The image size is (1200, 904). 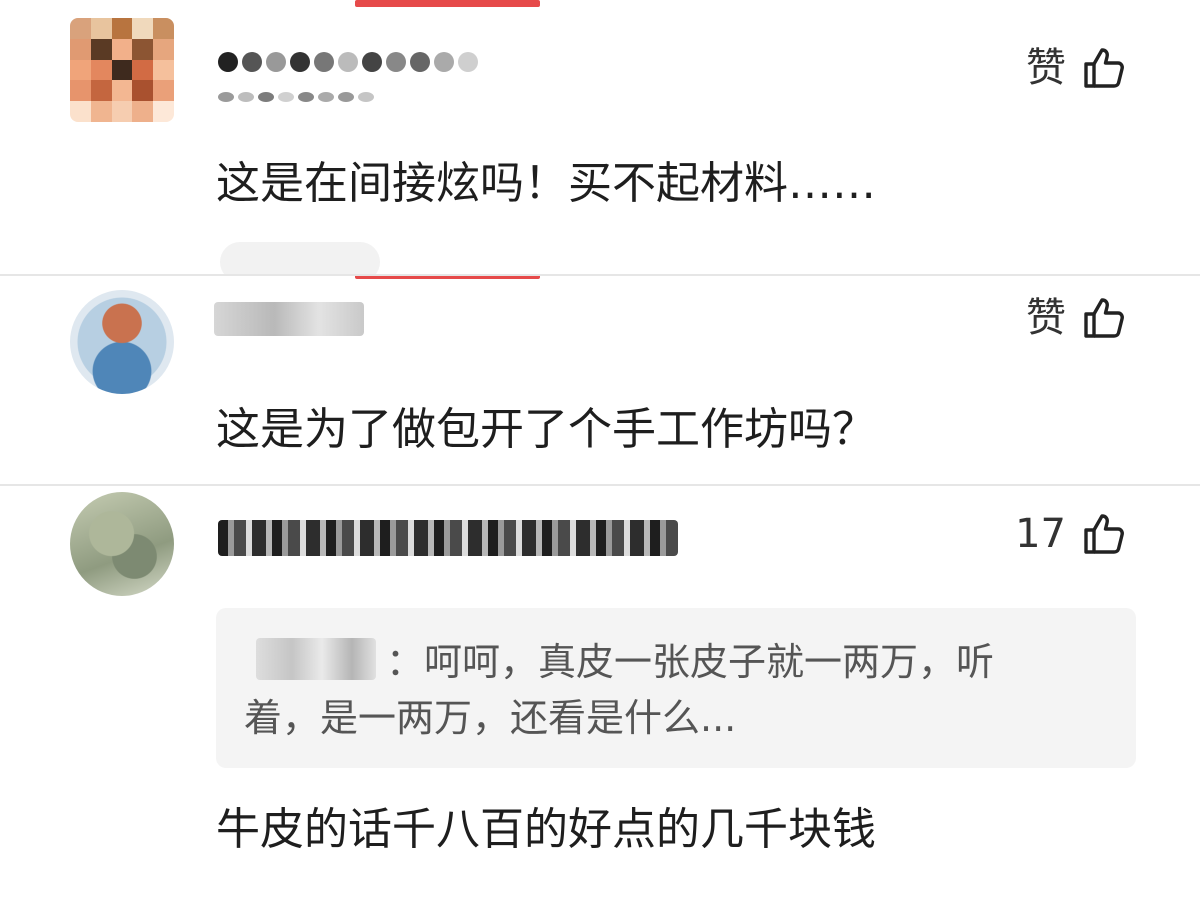 I want to click on comment-text: 牛皮的话千八百的好点的几千块钱, so click(x=546, y=829).